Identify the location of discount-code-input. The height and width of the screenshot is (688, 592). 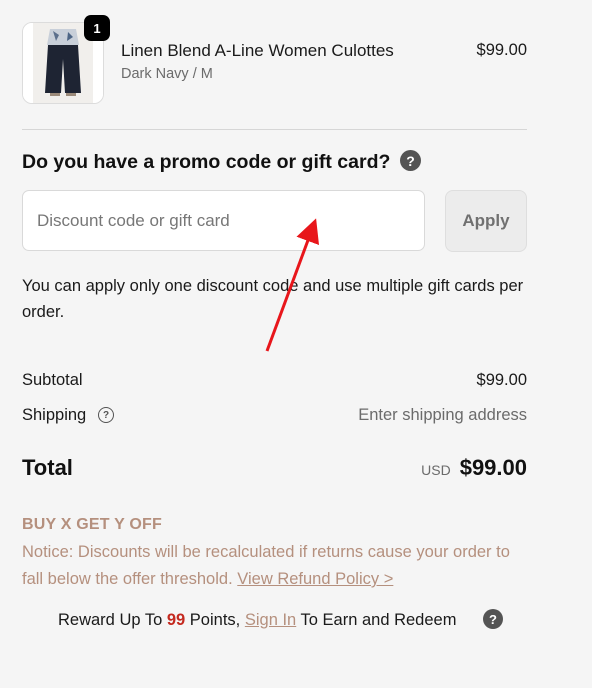
(223, 220).